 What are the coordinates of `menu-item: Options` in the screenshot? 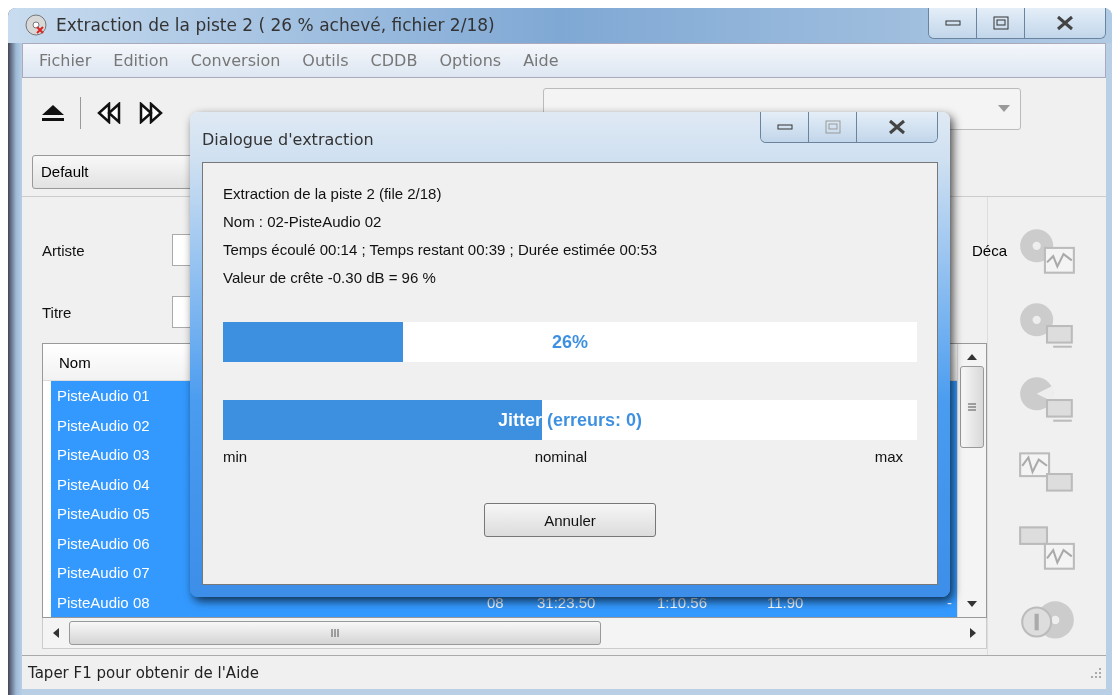 It's located at (470, 60).